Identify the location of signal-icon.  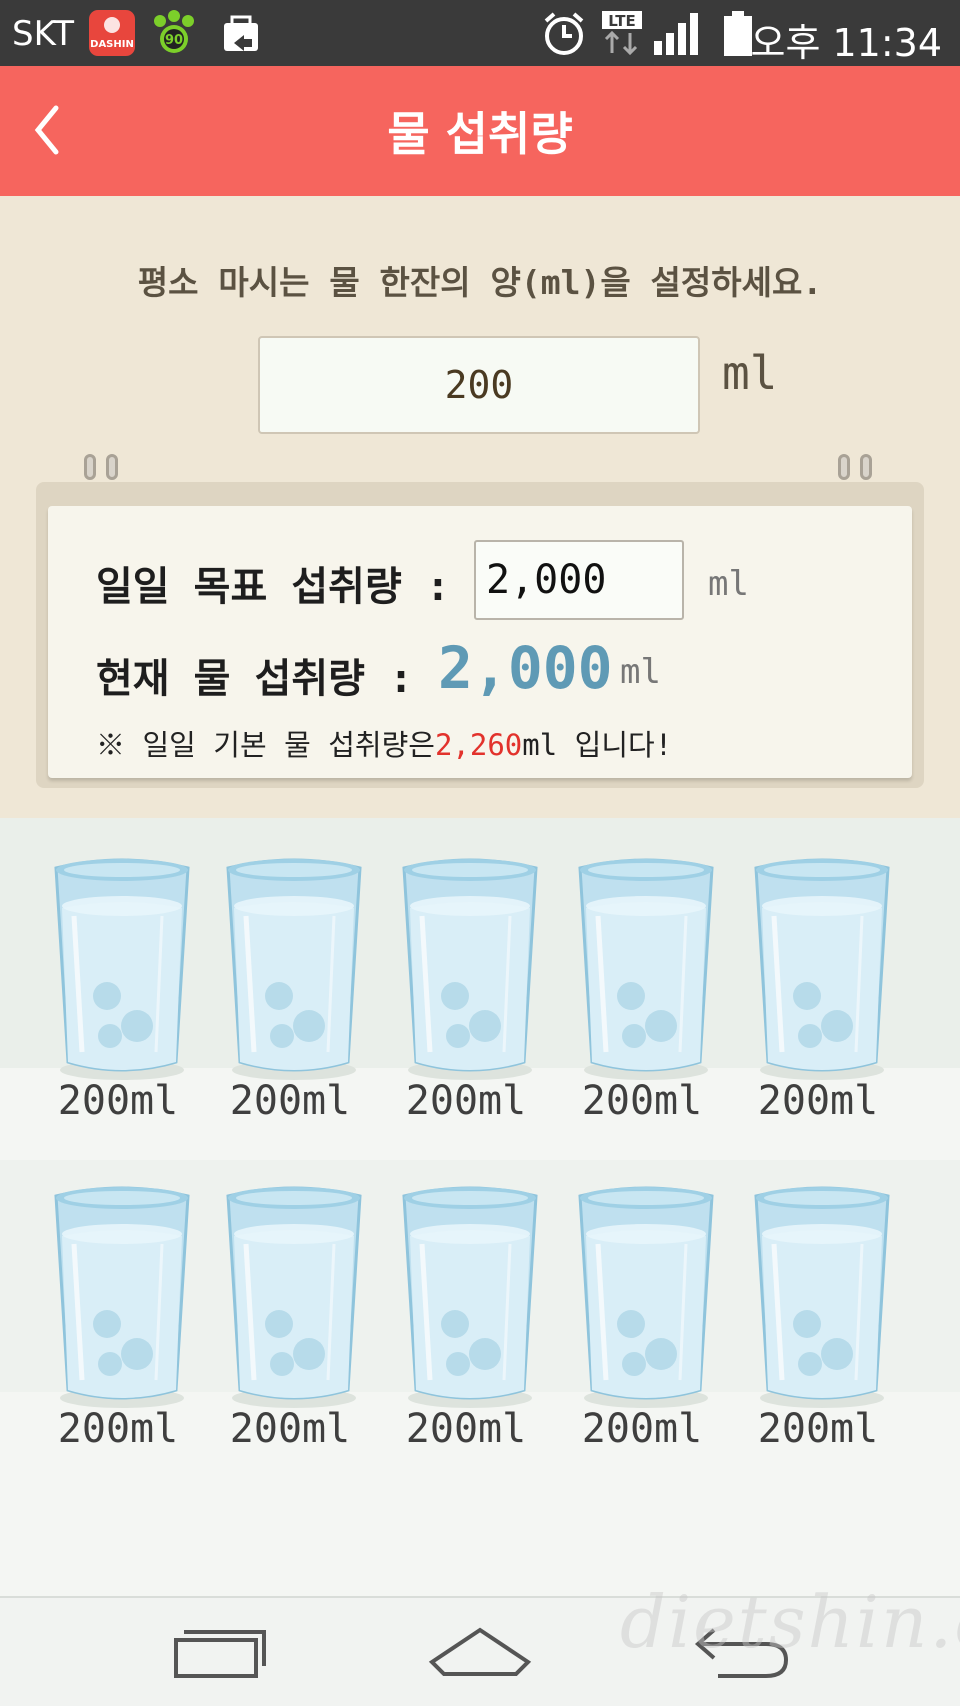
(676, 33).